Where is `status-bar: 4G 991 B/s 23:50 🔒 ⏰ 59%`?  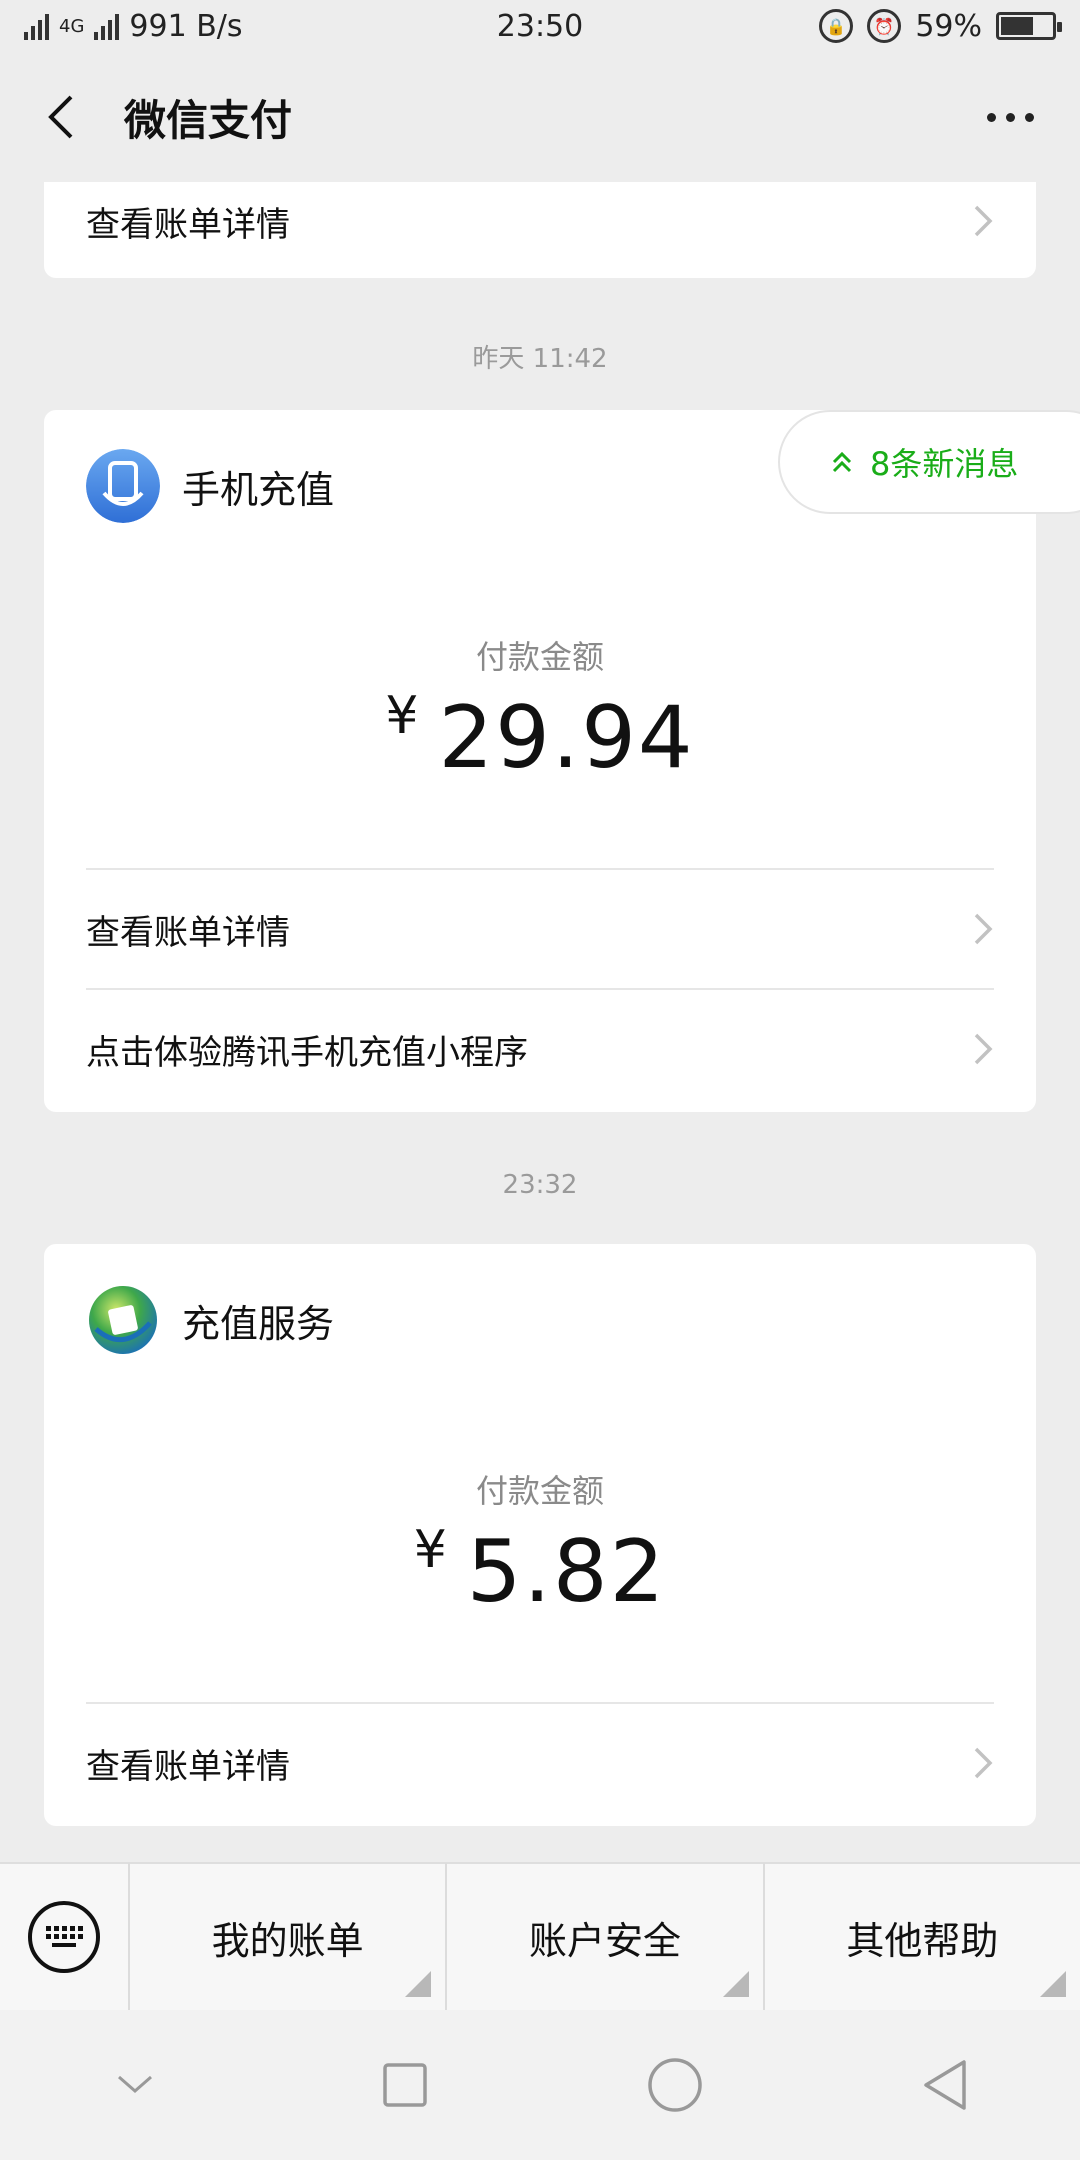 status-bar: 4G 991 B/s 23:50 🔒 ⏰ 59% is located at coordinates (540, 26).